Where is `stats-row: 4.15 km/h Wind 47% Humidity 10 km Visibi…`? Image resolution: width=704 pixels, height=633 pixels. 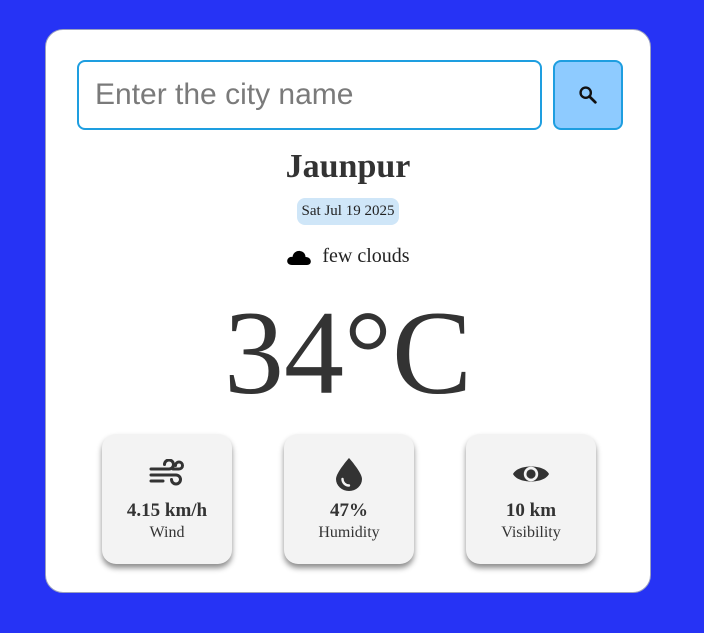 stats-row: 4.15 km/h Wind 47% Humidity 10 km Visibi… is located at coordinates (350, 499).